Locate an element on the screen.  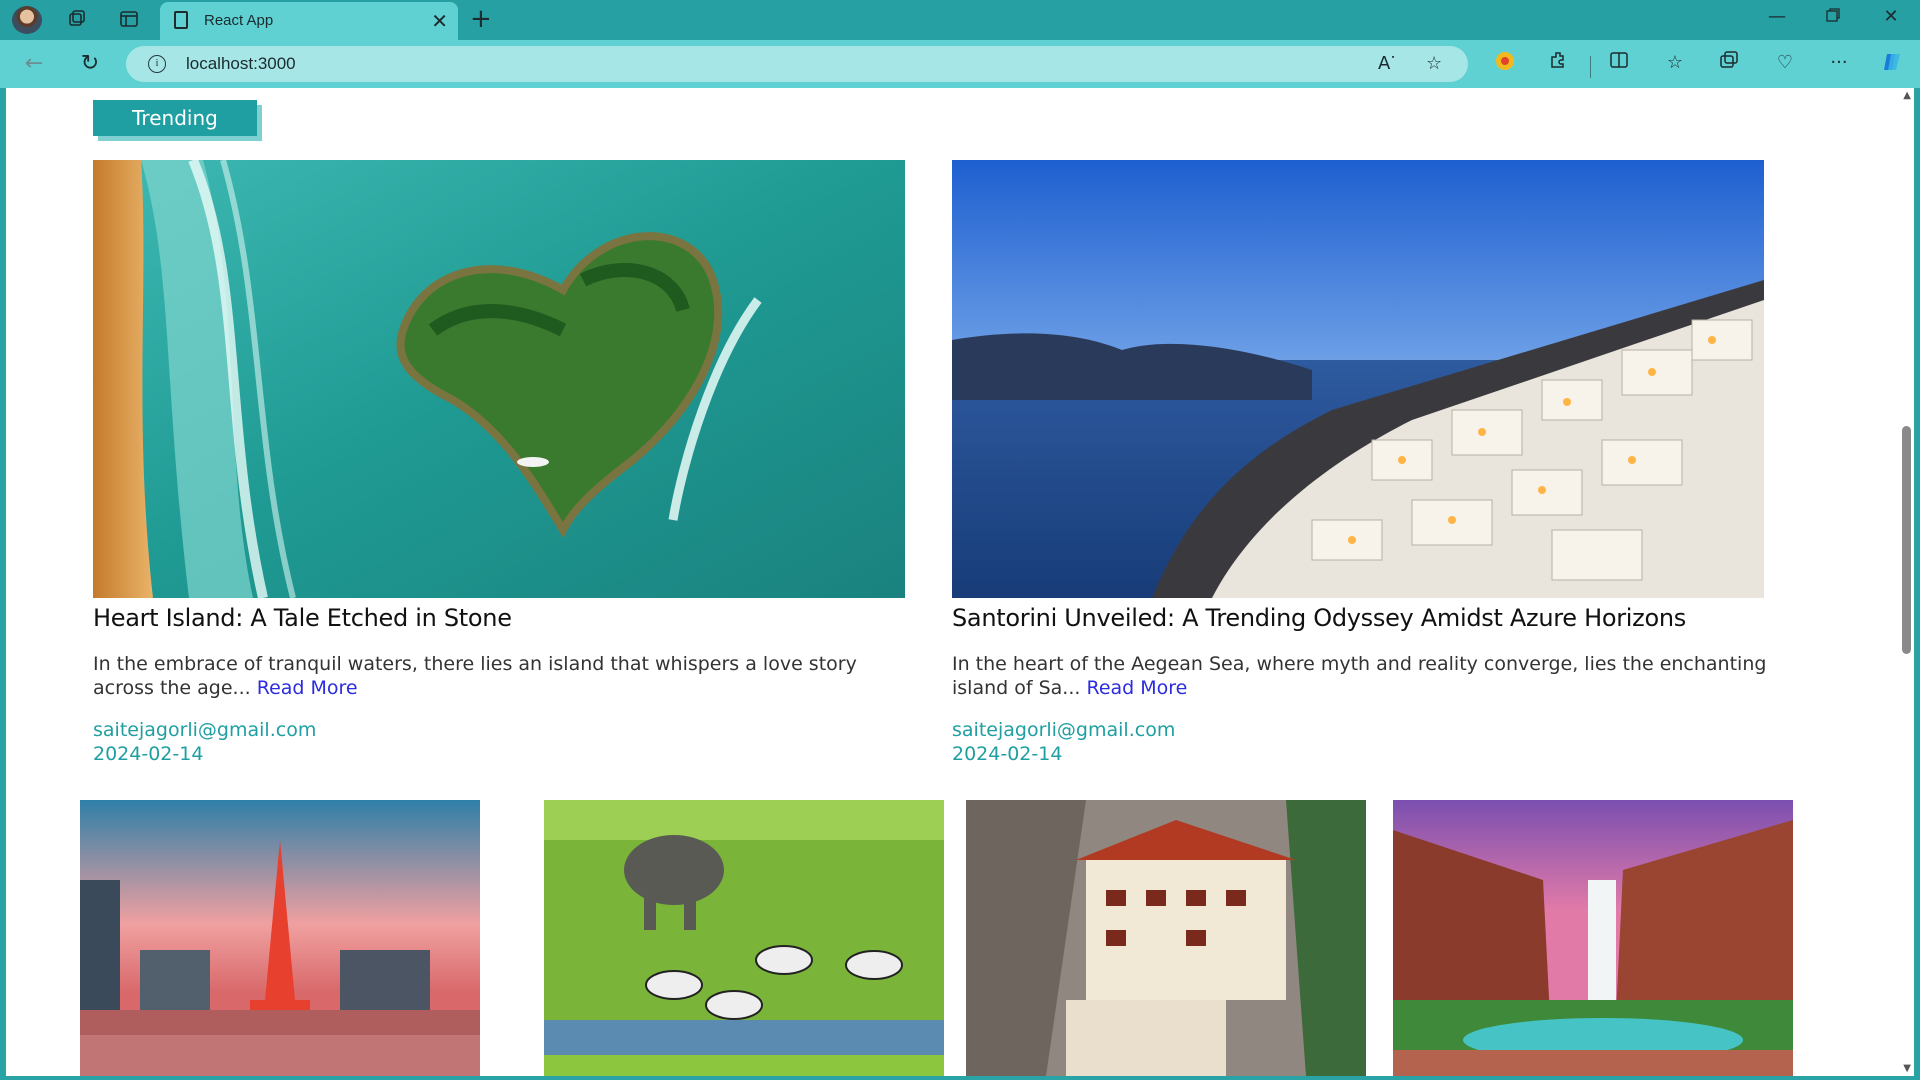
tokyo-thumbnail is located at coordinates (280, 938).